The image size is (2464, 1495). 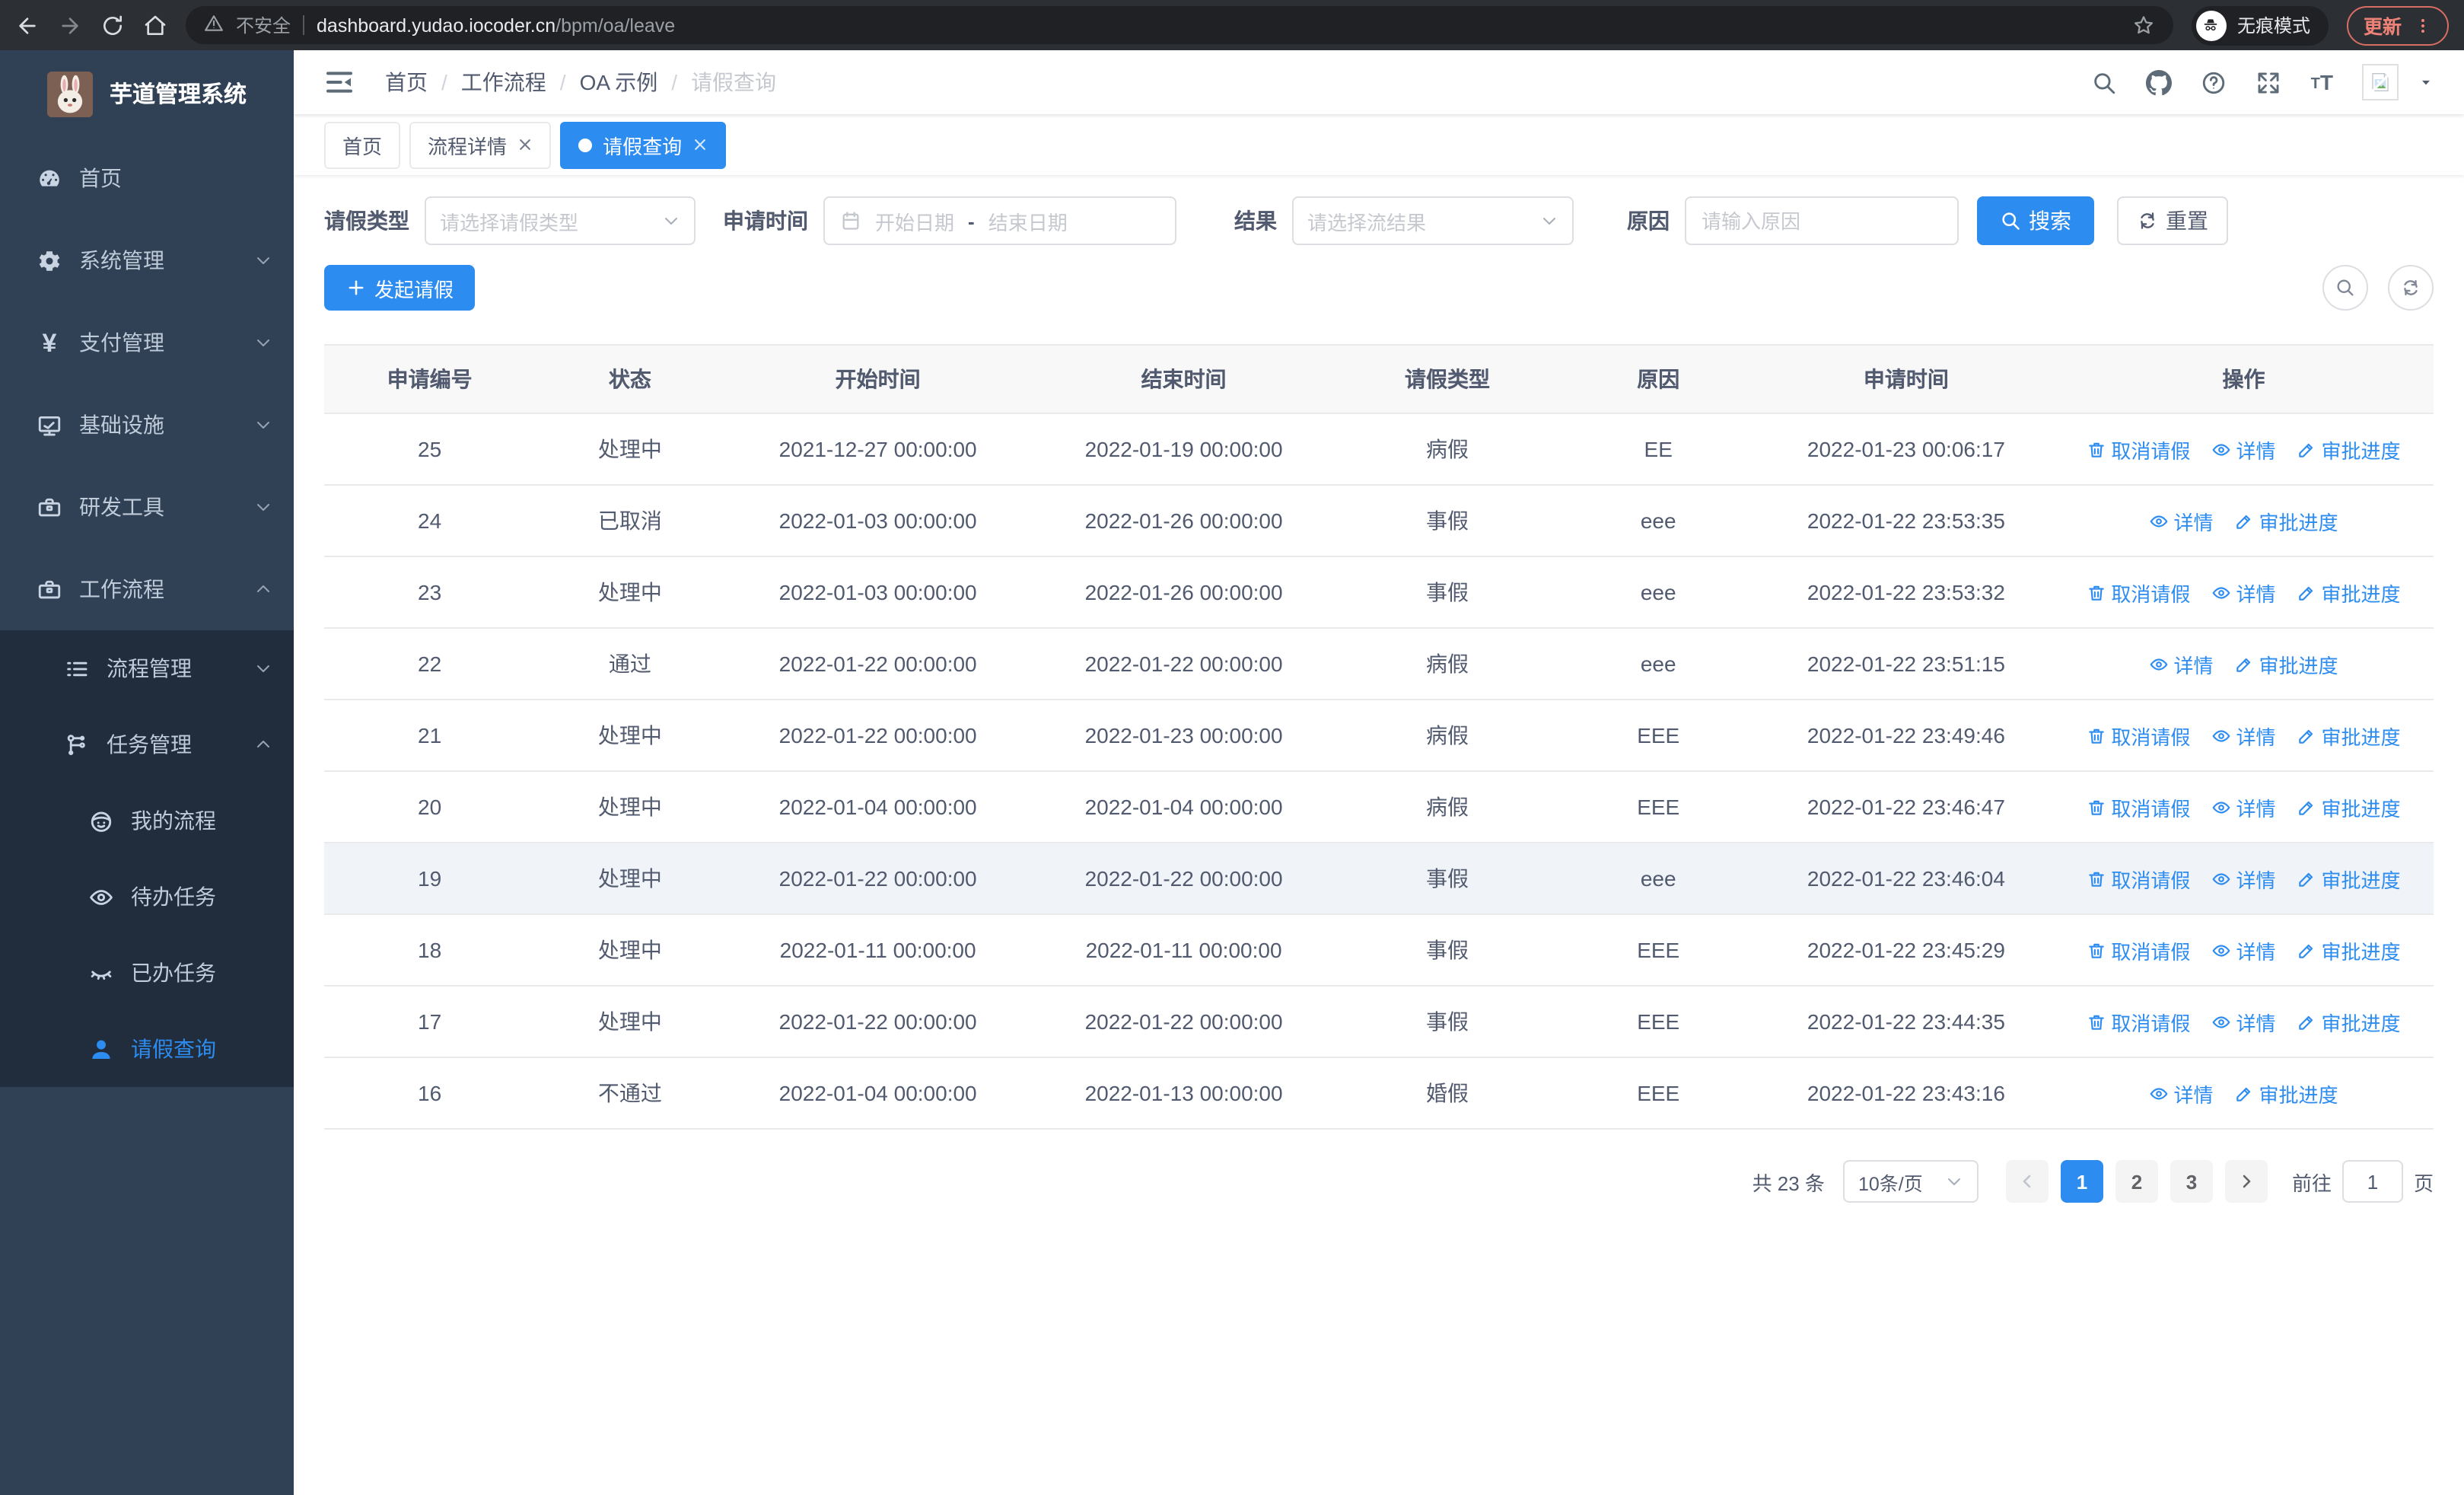 What do you see at coordinates (2143, 26) in the screenshot?
I see `bookmark-star-icon` at bounding box center [2143, 26].